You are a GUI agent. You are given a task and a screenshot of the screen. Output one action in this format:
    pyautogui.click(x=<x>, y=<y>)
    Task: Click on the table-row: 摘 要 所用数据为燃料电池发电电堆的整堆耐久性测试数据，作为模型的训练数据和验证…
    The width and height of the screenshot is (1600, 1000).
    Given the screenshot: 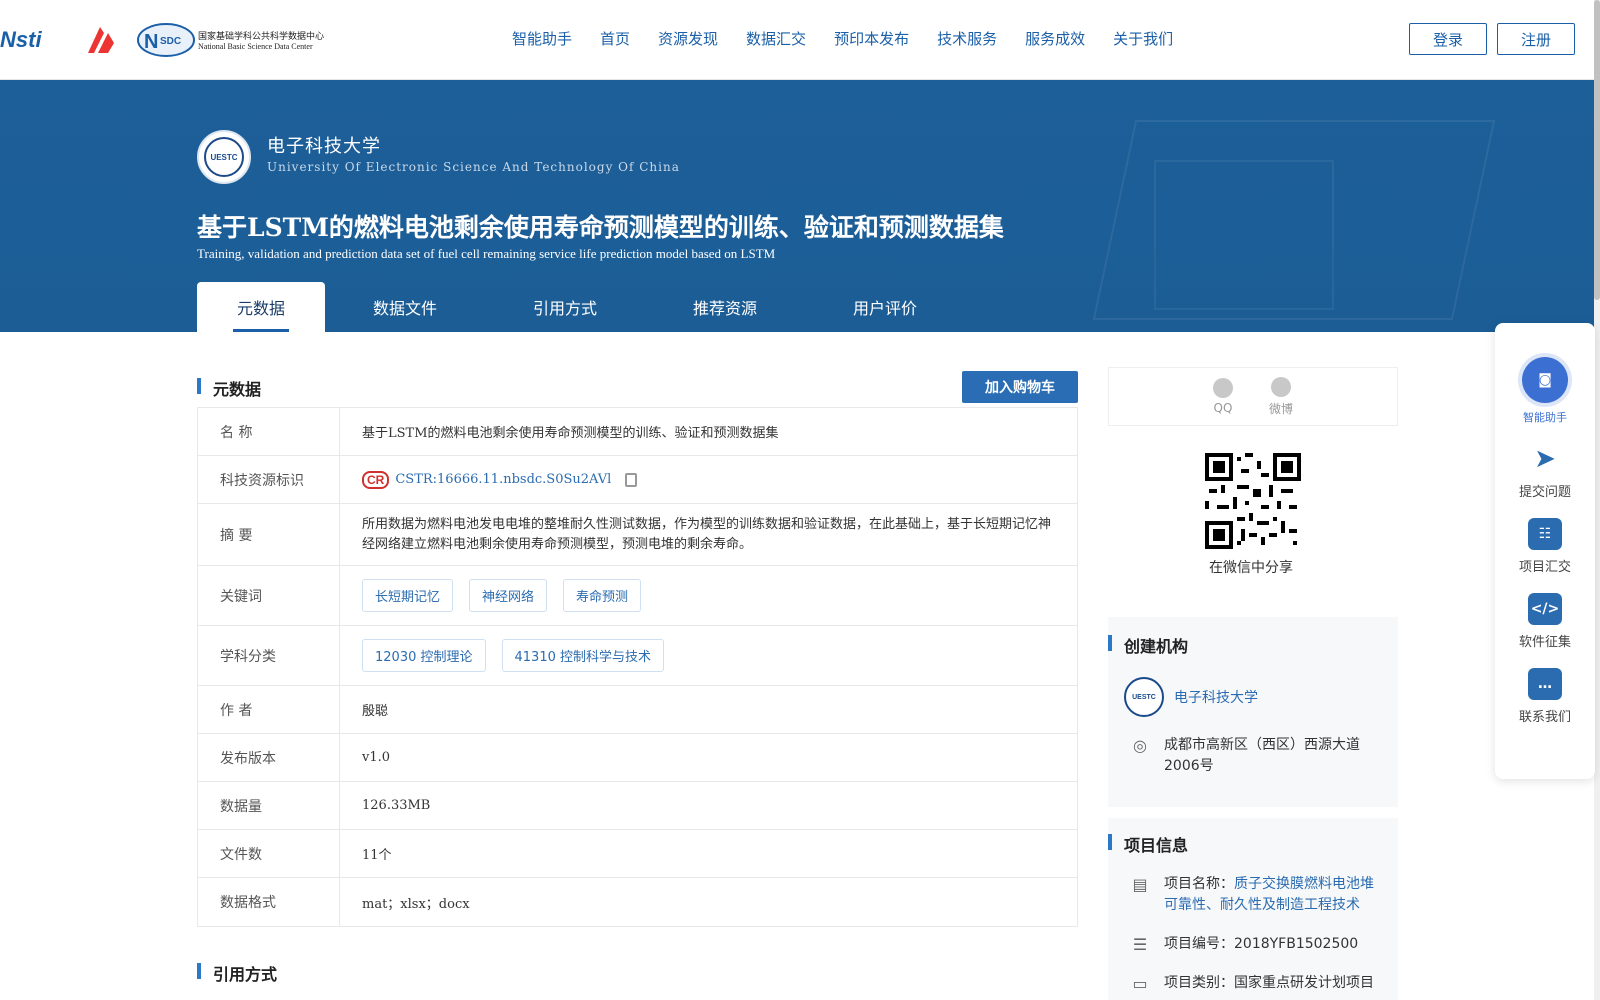 What is the action you would take?
    pyautogui.click(x=637, y=535)
    